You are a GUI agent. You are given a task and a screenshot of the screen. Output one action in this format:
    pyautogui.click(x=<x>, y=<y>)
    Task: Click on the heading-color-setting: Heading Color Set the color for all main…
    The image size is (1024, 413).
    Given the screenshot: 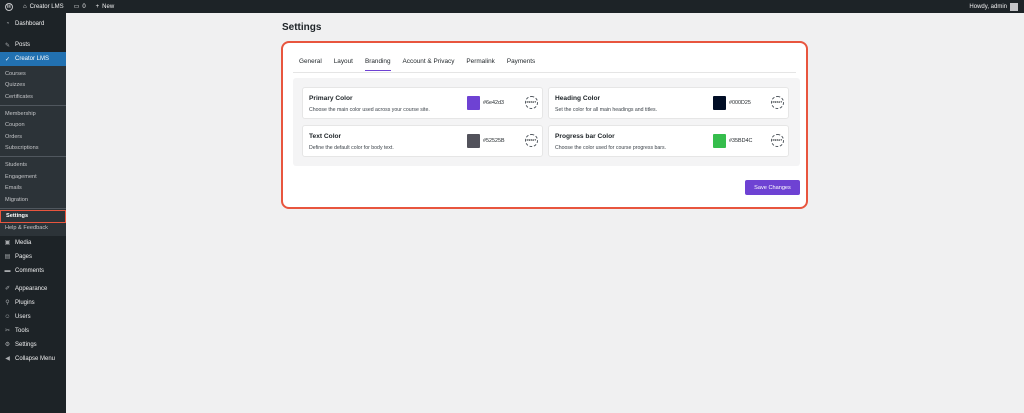 What is the action you would take?
    pyautogui.click(x=668, y=103)
    